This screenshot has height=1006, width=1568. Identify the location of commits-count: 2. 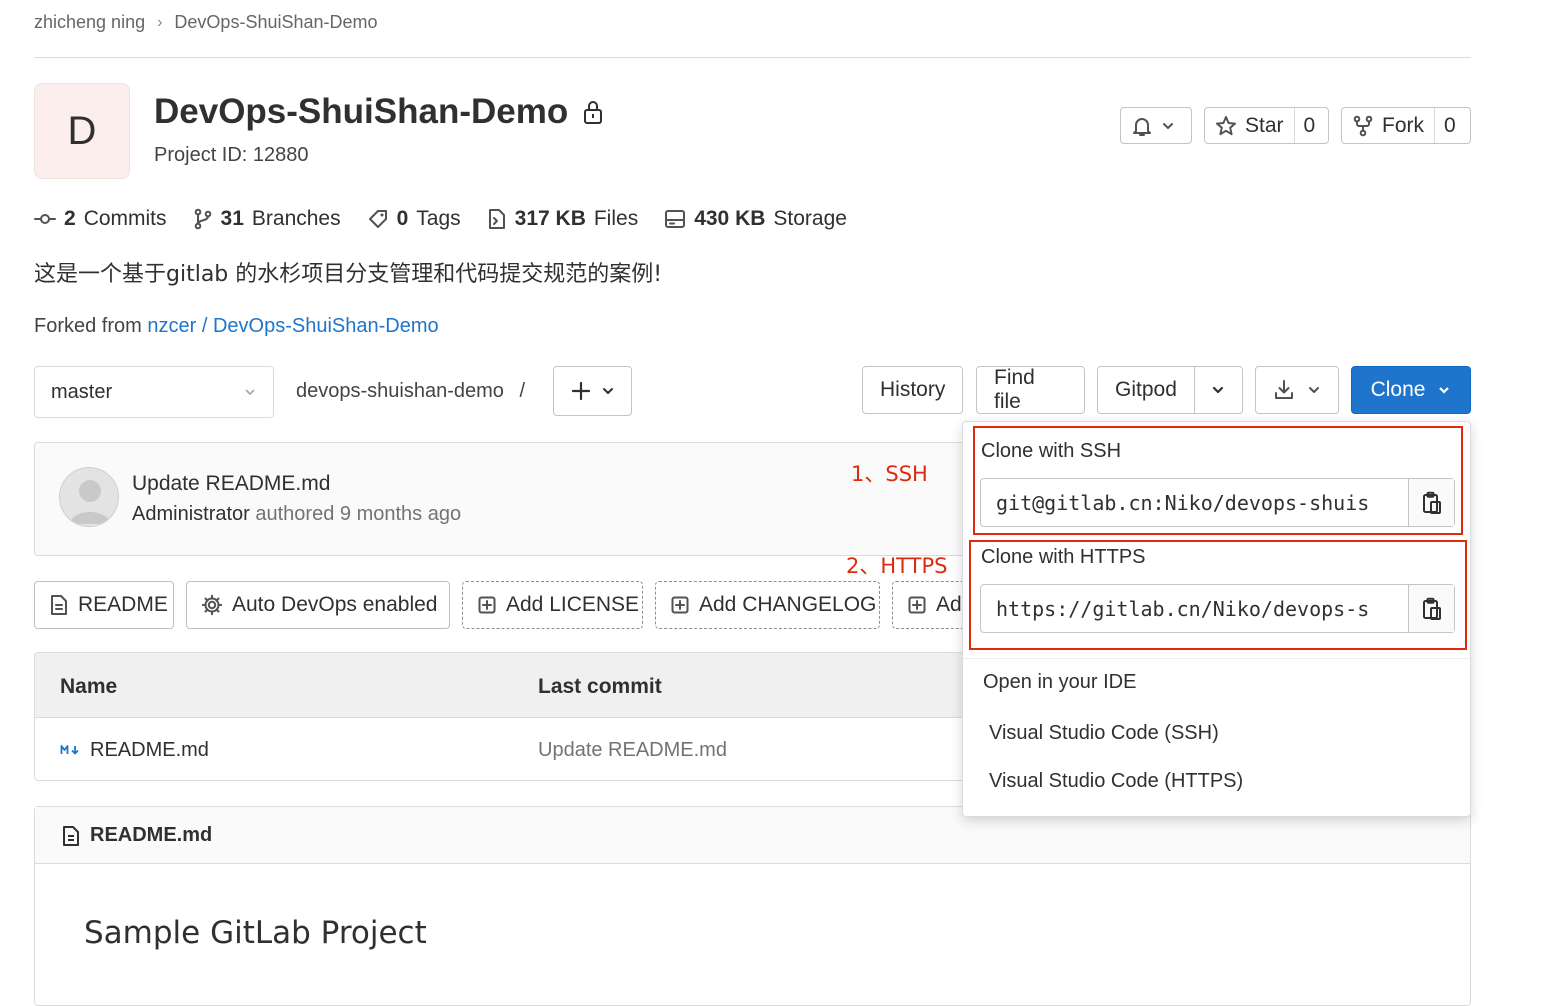
(70, 218).